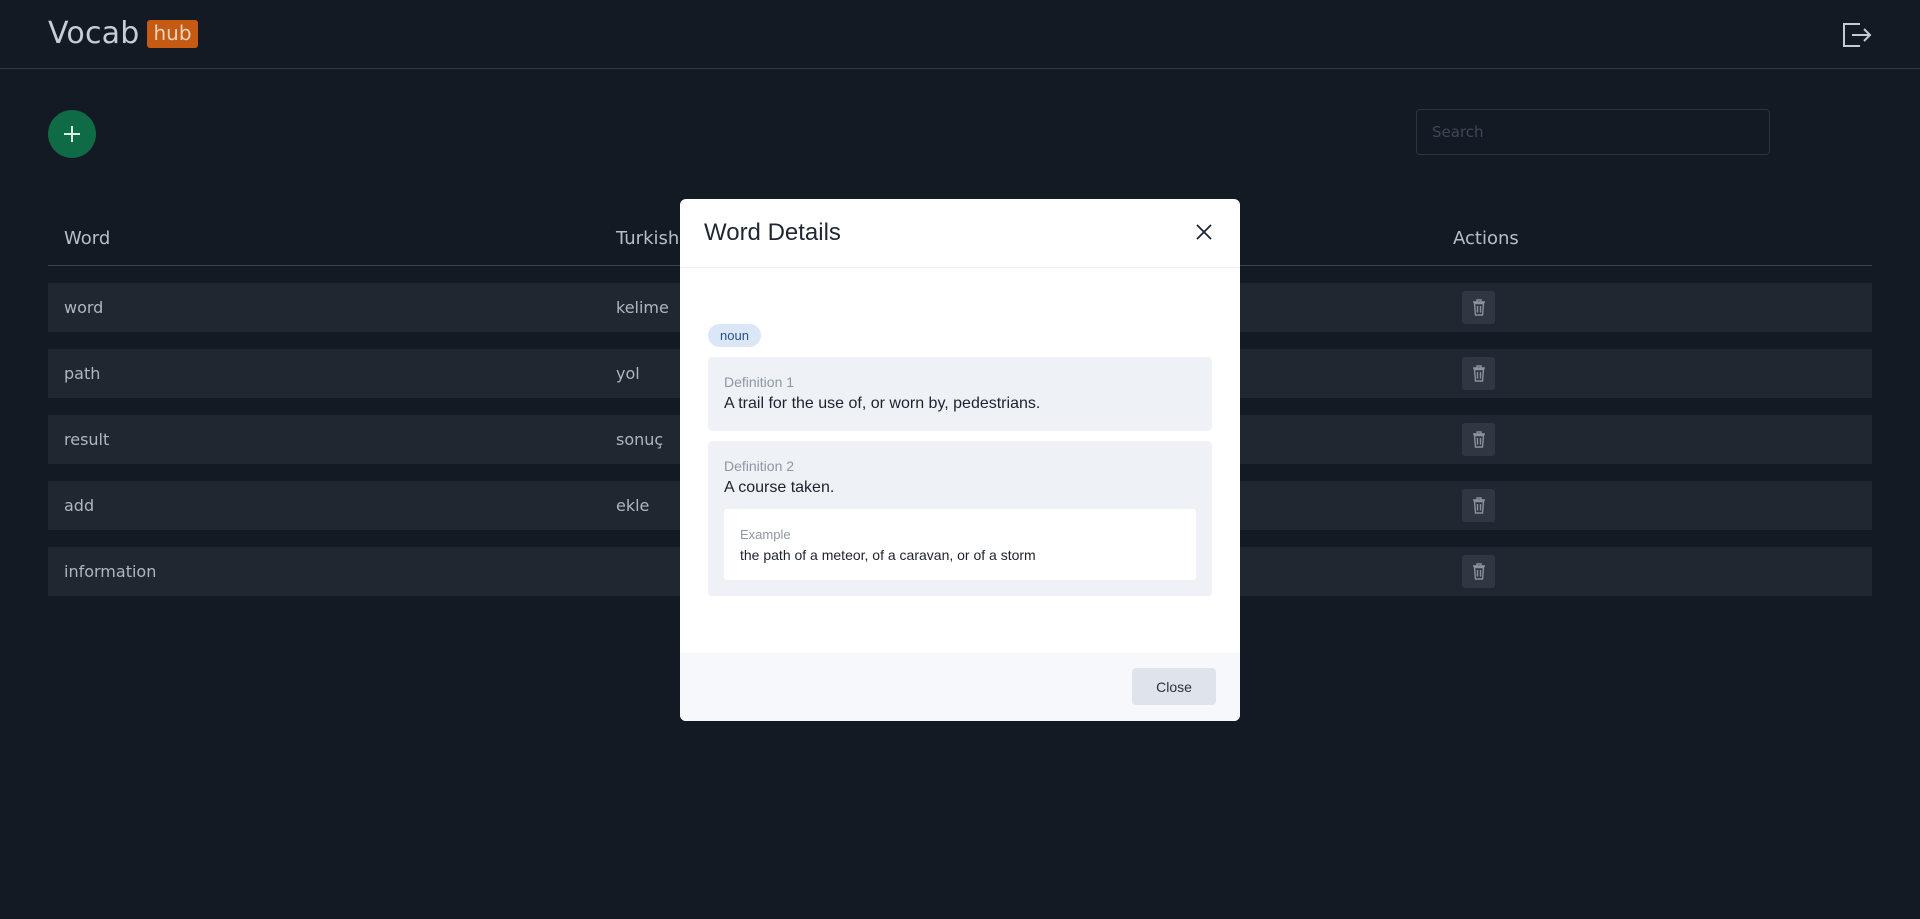 The height and width of the screenshot is (919, 1920). Describe the element at coordinates (779, 487) in the screenshot. I see `definition-text: A course taken.` at that location.